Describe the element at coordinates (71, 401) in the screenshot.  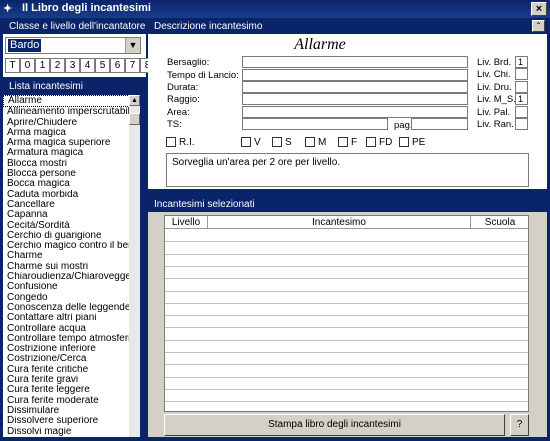
I see `spell-list-item: Cura ferite moderate` at that location.